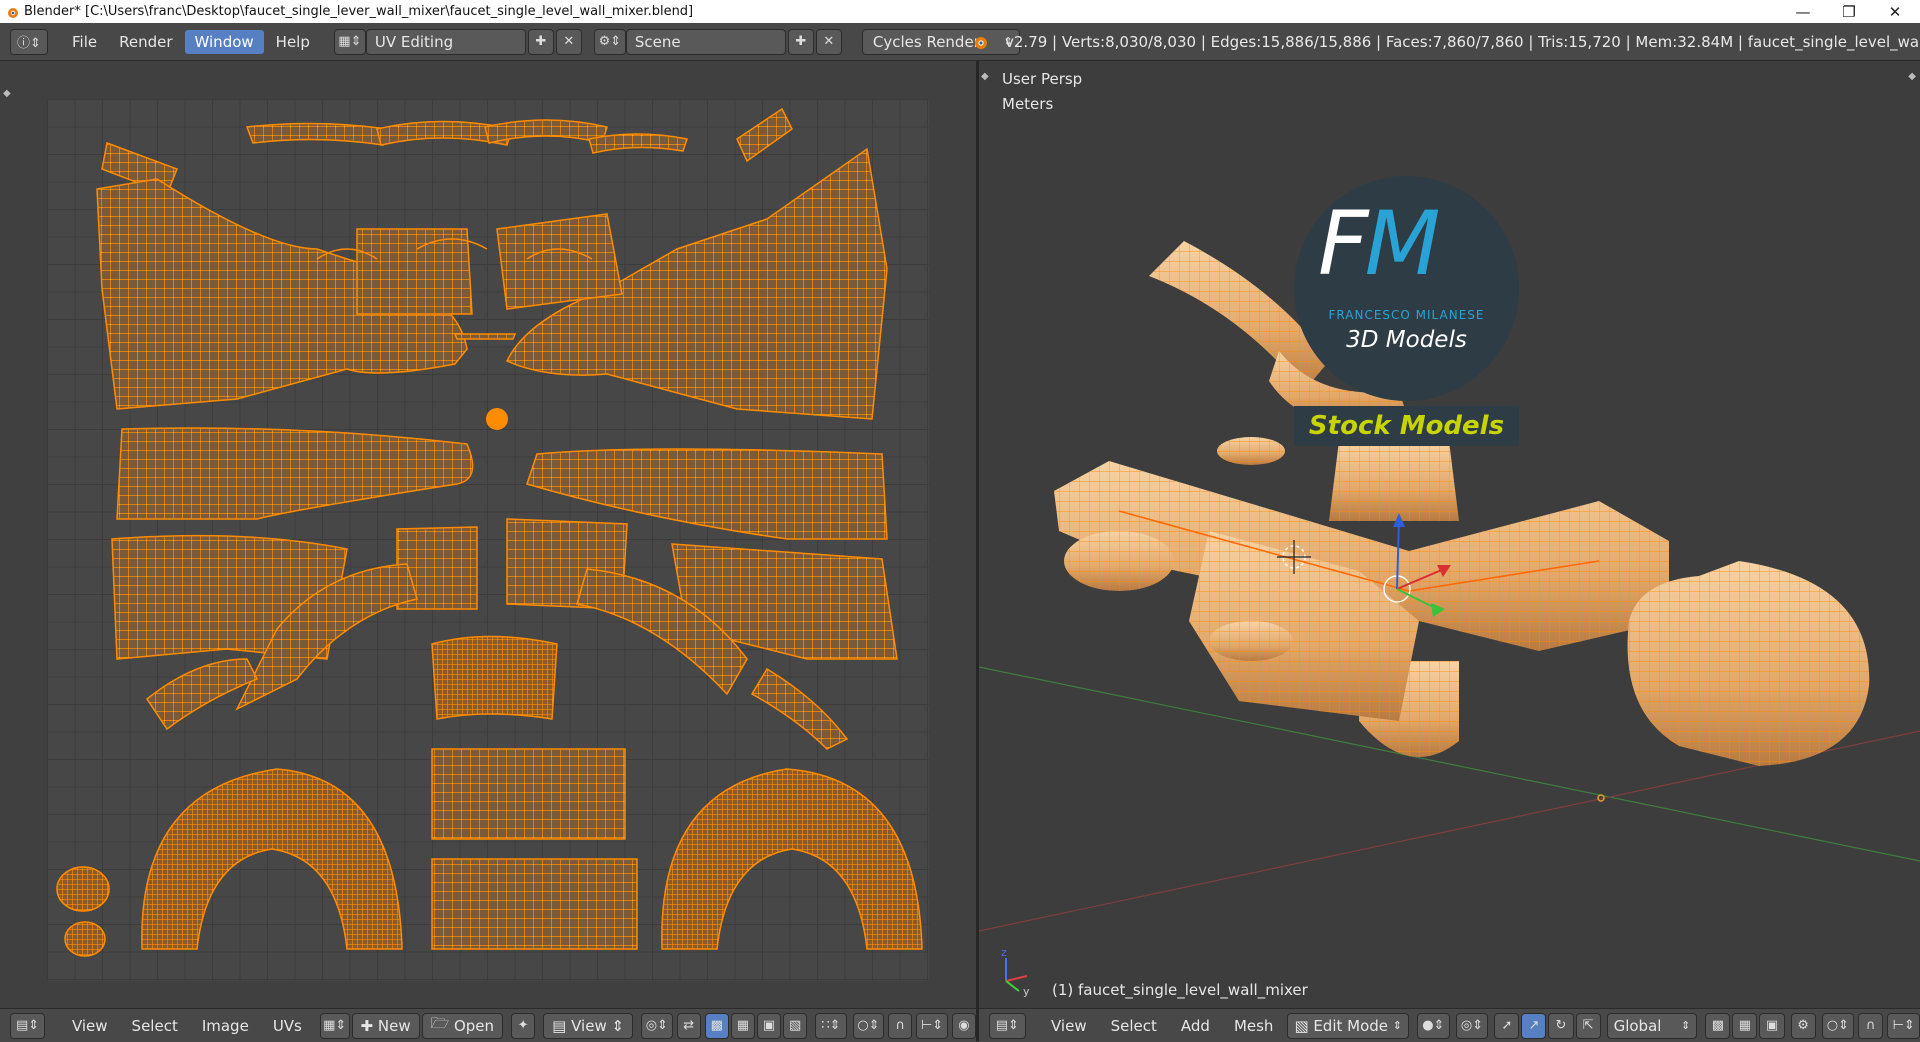  Describe the element at coordinates (28, 1025) in the screenshot. I see `editor-type-image-icon: ▤⇕` at that location.